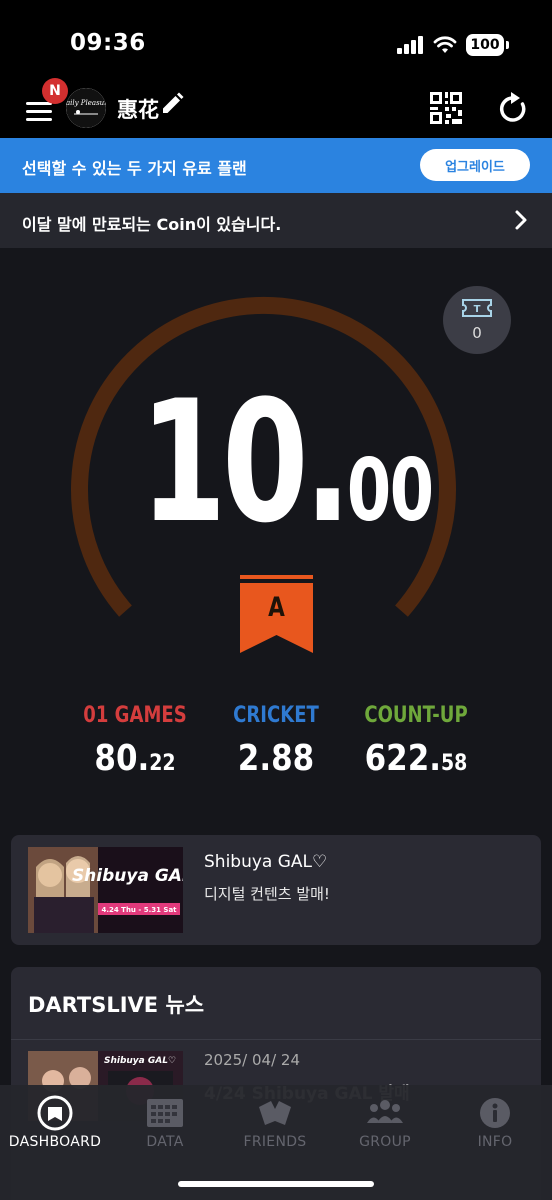 The height and width of the screenshot is (1200, 552). What do you see at coordinates (55, 1113) in the screenshot?
I see `dashboard-icon` at bounding box center [55, 1113].